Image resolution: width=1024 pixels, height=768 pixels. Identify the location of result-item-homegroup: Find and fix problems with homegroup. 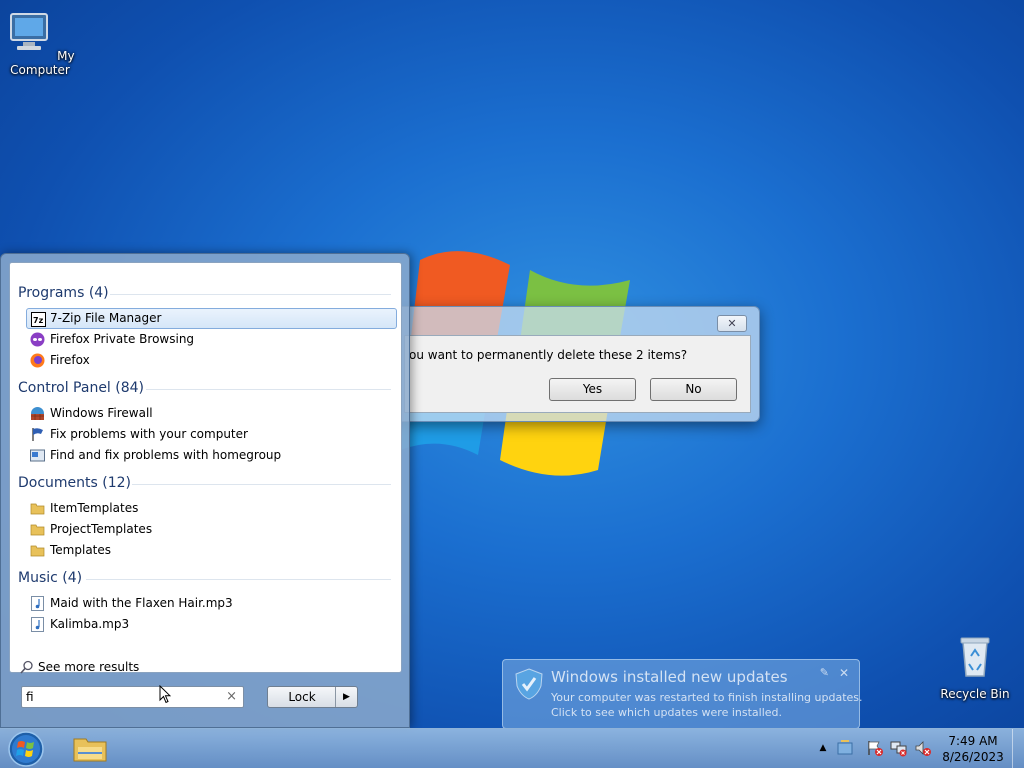
(211, 455).